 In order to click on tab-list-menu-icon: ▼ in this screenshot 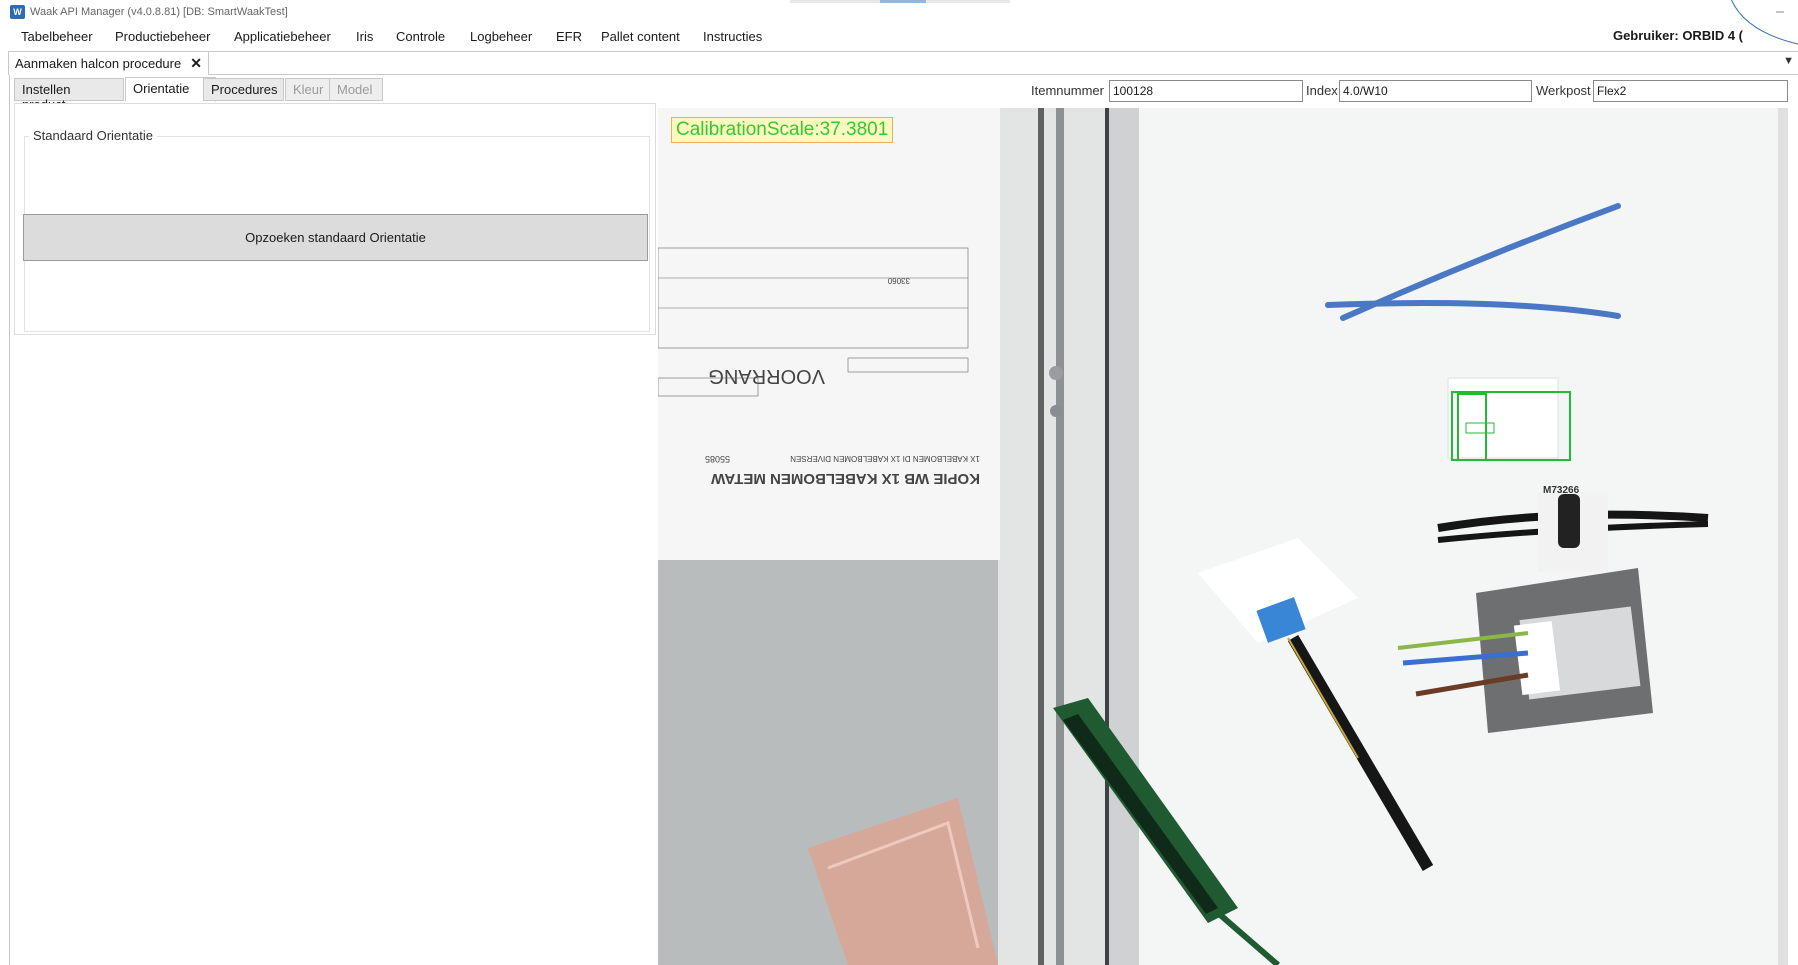, I will do `click(1788, 61)`.